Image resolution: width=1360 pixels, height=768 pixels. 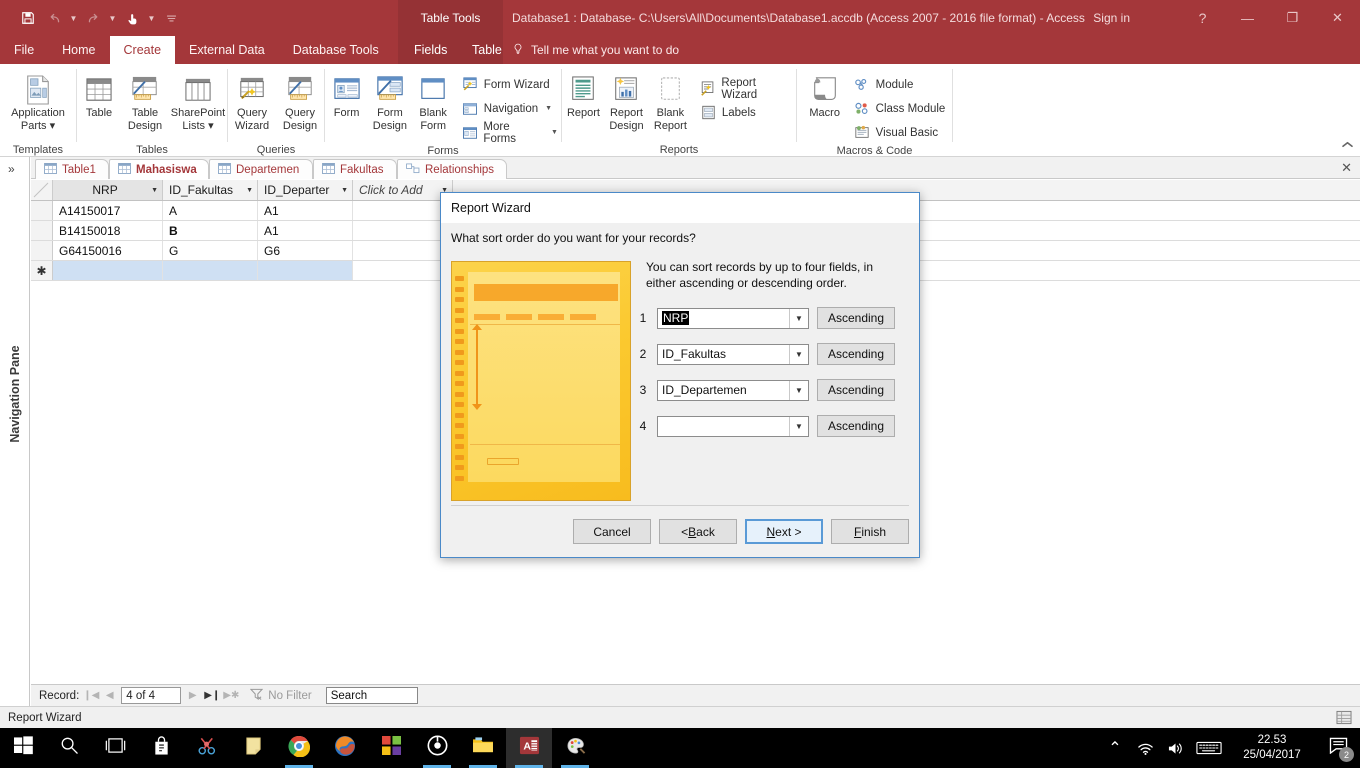 What do you see at coordinates (15, 431) in the screenshot?
I see `navigation-pane: » Navigation Pane` at bounding box center [15, 431].